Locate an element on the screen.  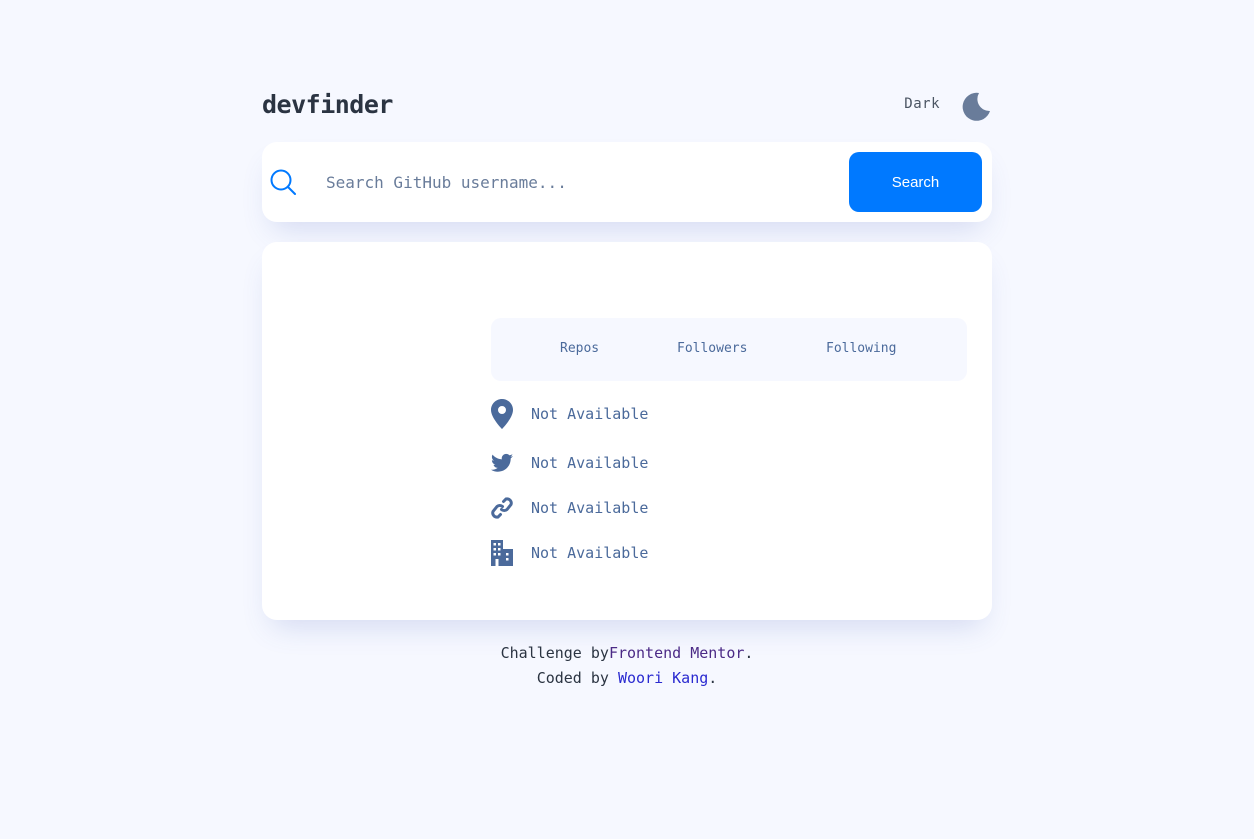
header: devfinder Dark is located at coordinates (627, 106).